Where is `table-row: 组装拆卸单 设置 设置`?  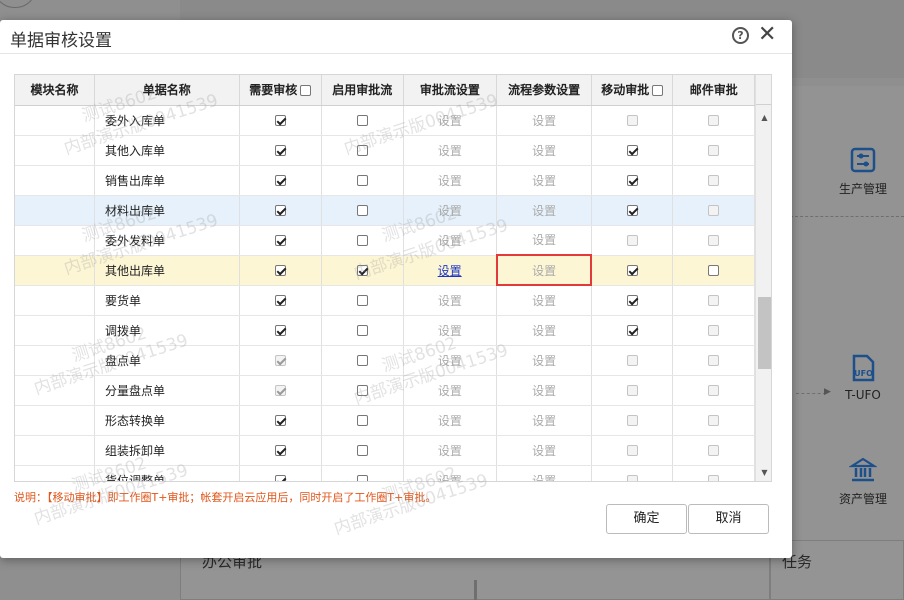
table-row: 组装拆卸单 设置 设置 is located at coordinates (385, 450).